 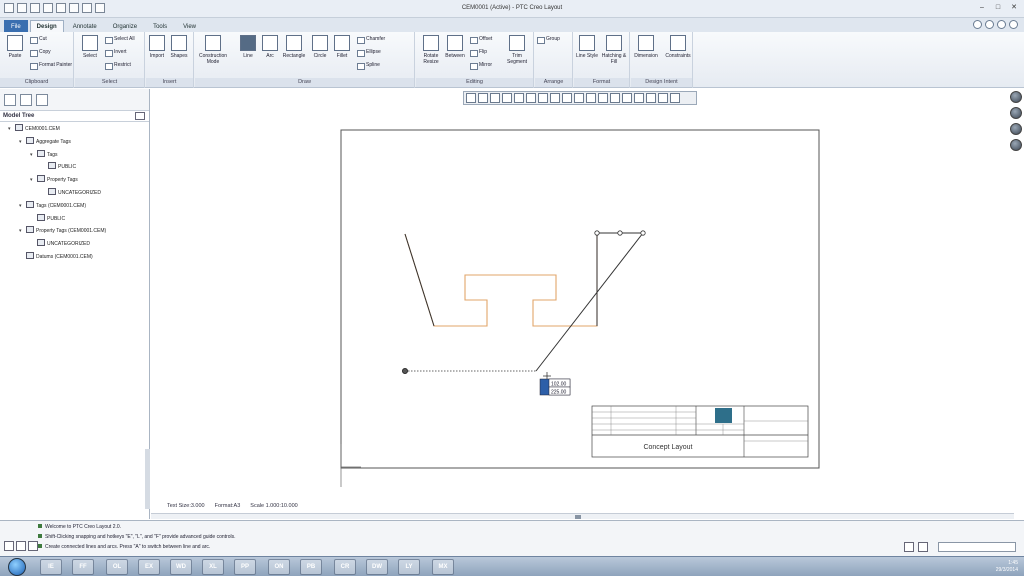 What do you see at coordinates (38, 40) in the screenshot?
I see `cut-button: Cut` at bounding box center [38, 40].